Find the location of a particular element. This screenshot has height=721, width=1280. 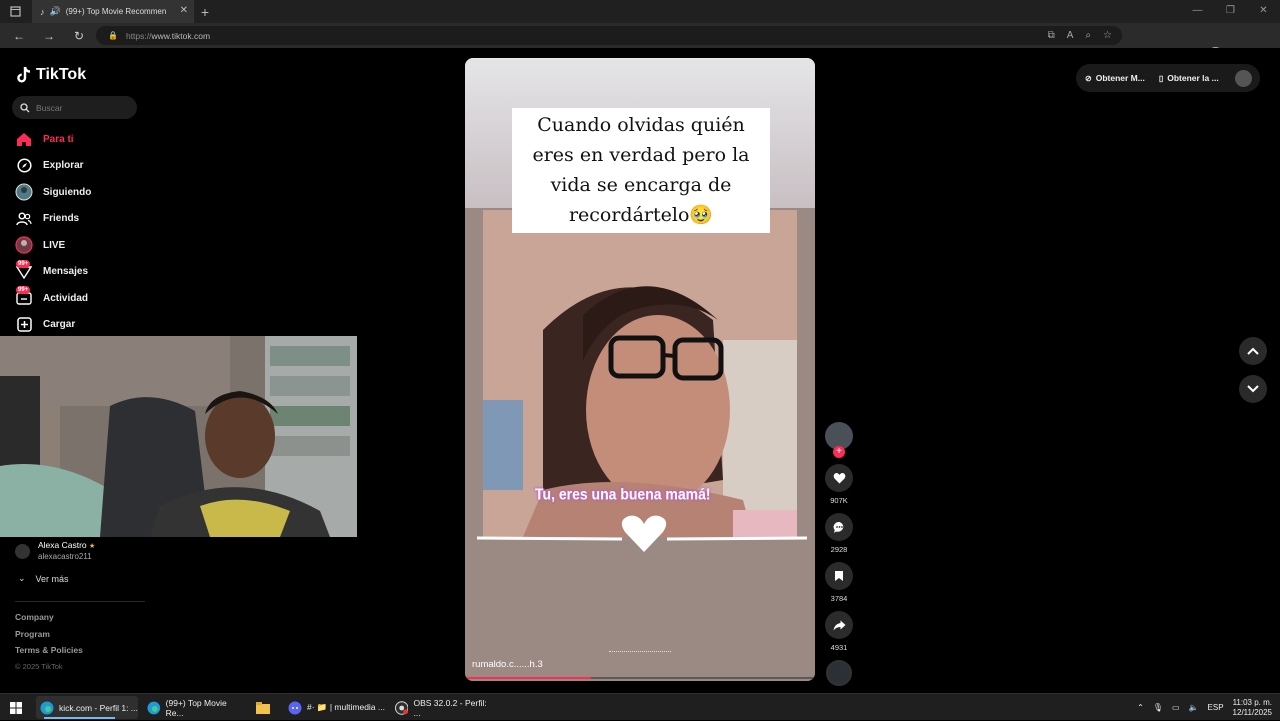

tiktok-logo: TikTok is located at coordinates (51, 75).